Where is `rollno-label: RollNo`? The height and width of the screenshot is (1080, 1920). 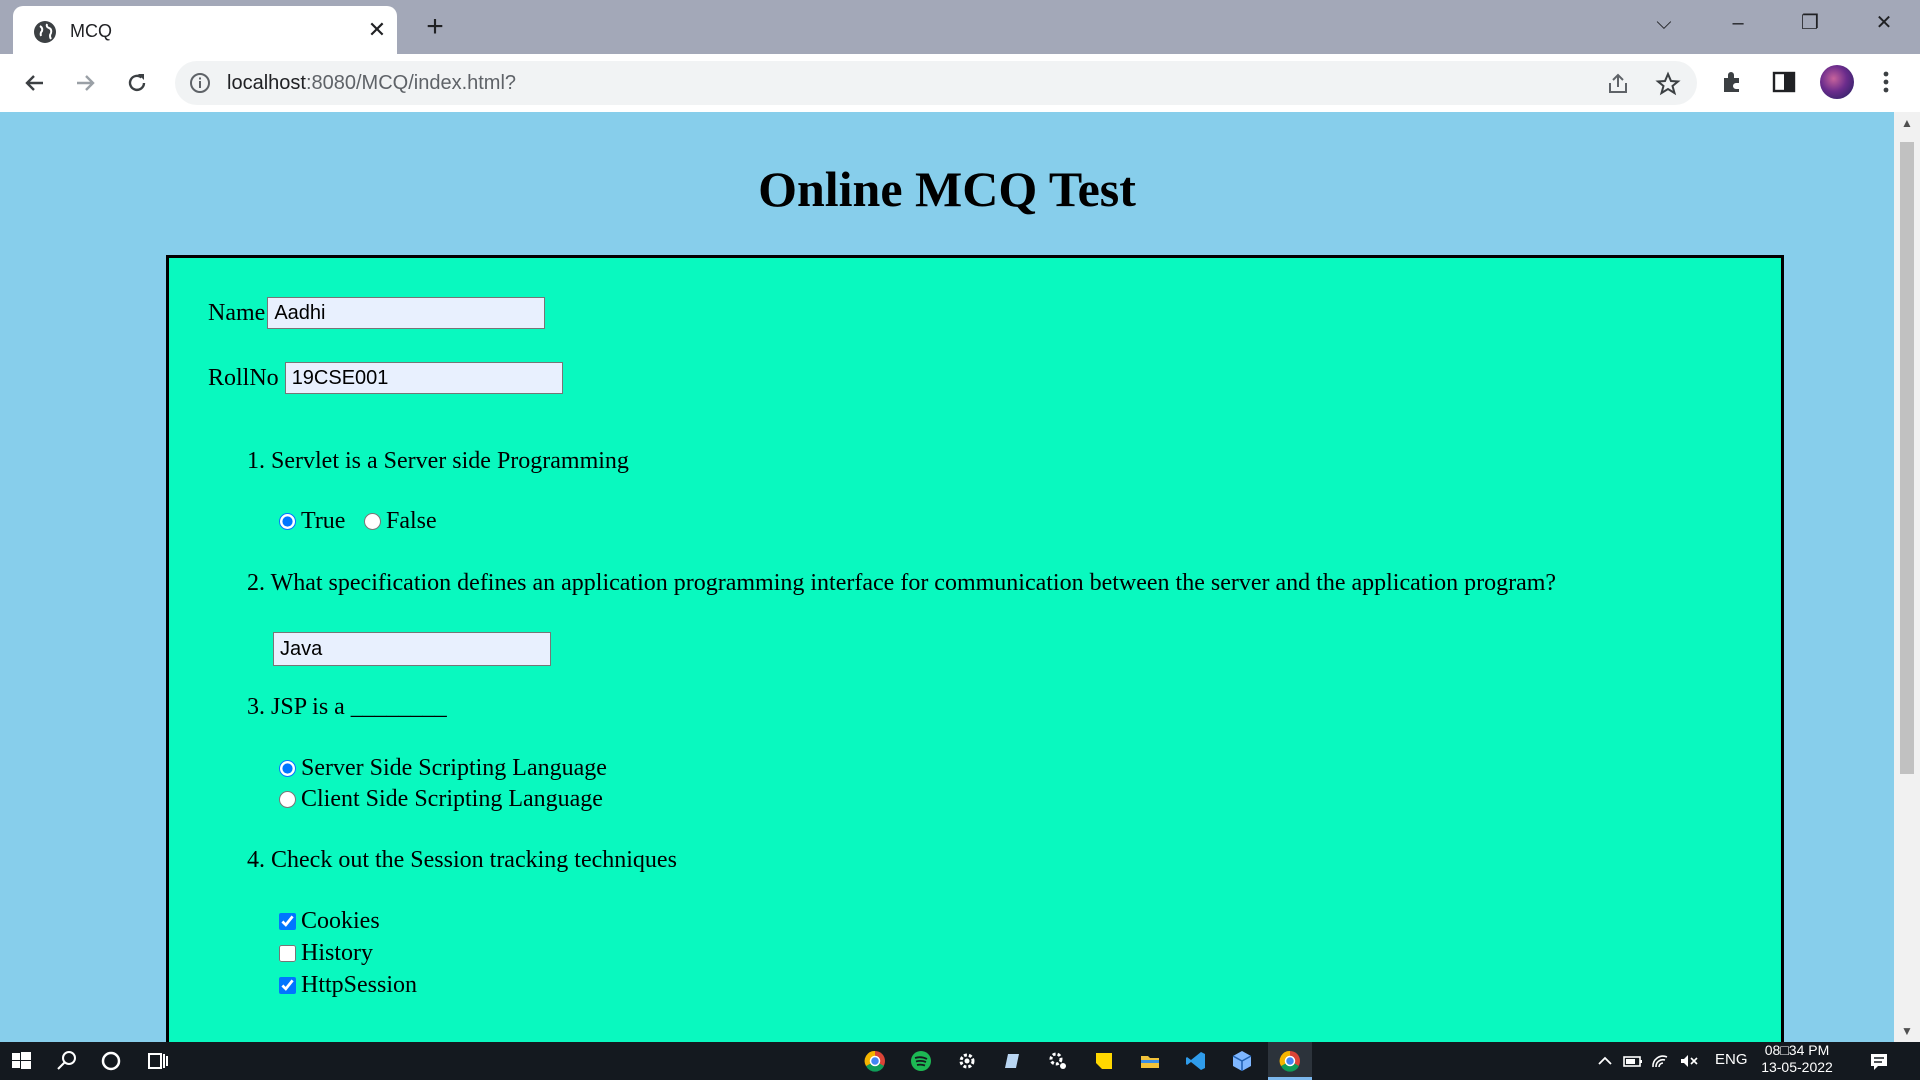
rollno-label: RollNo is located at coordinates (243, 377).